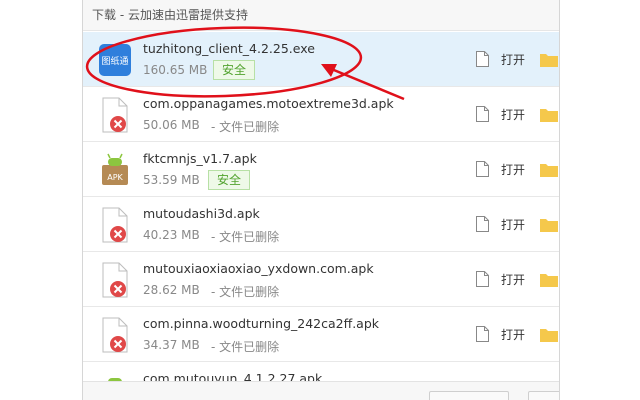 The height and width of the screenshot is (400, 640). I want to click on file-name: com.oppanagames.motoextreme3d.apk, so click(268, 103).